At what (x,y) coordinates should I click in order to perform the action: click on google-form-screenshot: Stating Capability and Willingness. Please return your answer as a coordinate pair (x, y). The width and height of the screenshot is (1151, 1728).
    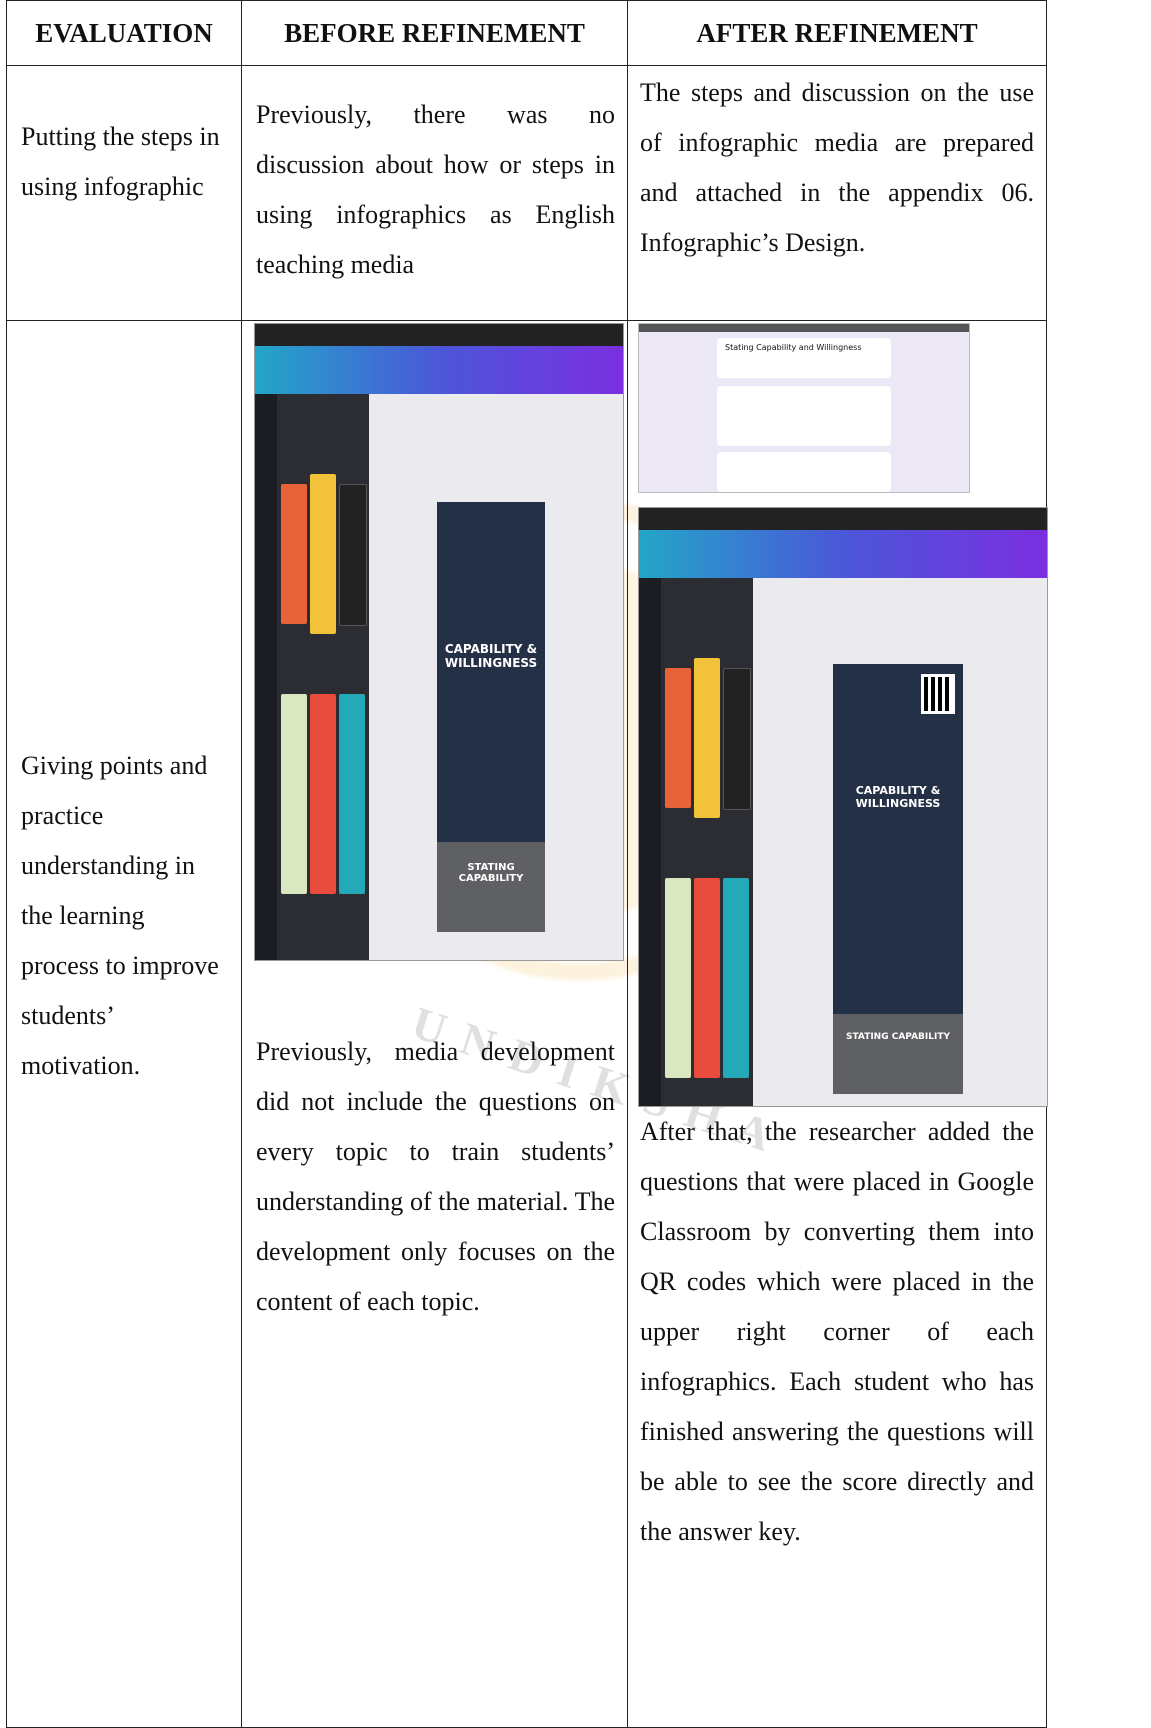
    Looking at the image, I should click on (804, 408).